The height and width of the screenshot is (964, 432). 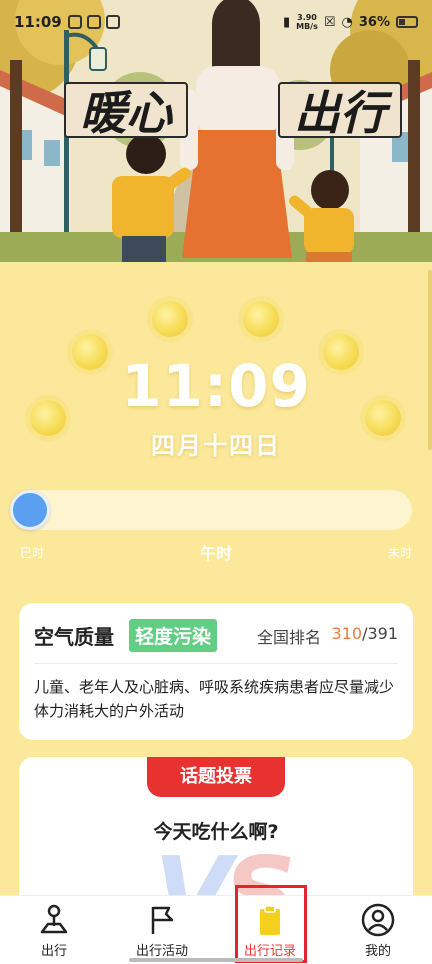 What do you see at coordinates (270, 920) in the screenshot?
I see `clipboard-icon` at bounding box center [270, 920].